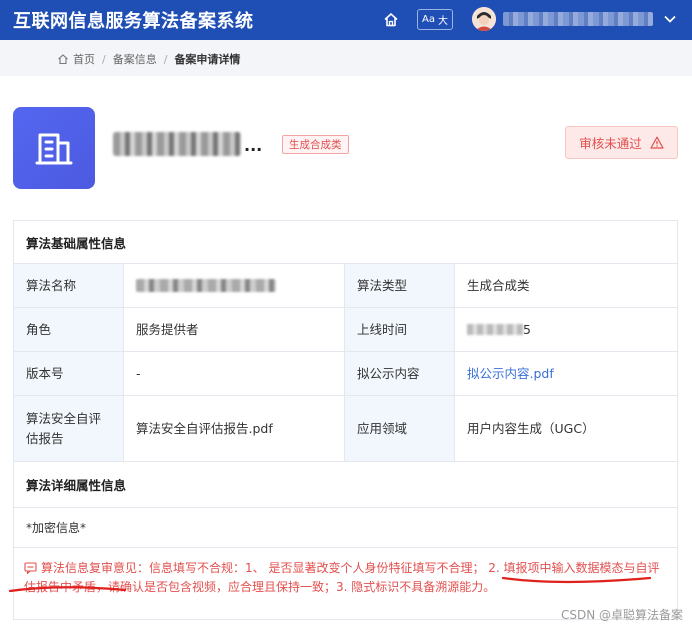 This screenshot has height=629, width=692. I want to click on breadcrumb-bar: 首页 / 备案信息 / 备案申请详情, so click(346, 58).